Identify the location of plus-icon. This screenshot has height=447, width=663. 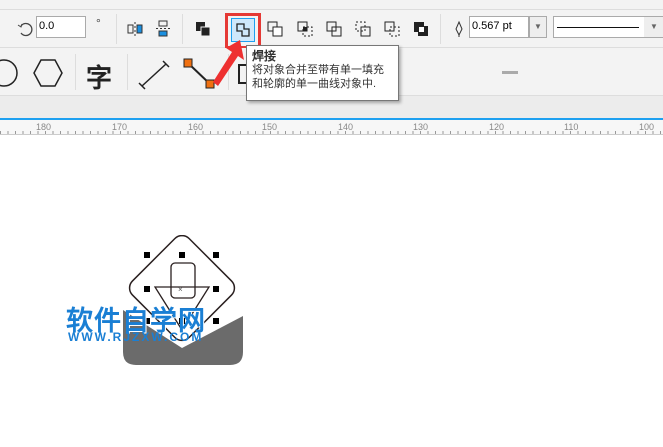
(510, 72).